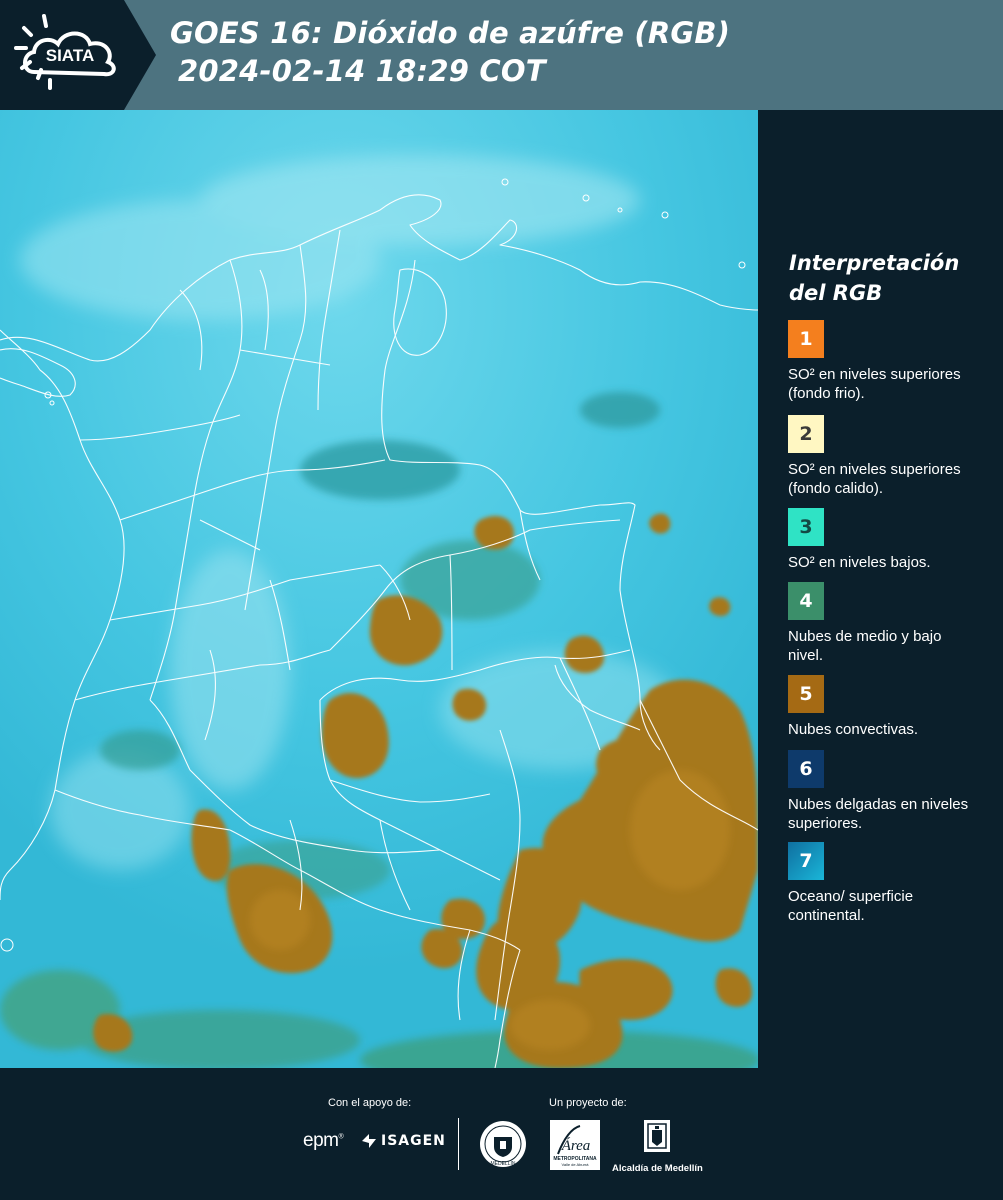  Describe the element at coordinates (502, 1163) in the screenshot. I see `svg-text: MEDELLÍN` at that location.